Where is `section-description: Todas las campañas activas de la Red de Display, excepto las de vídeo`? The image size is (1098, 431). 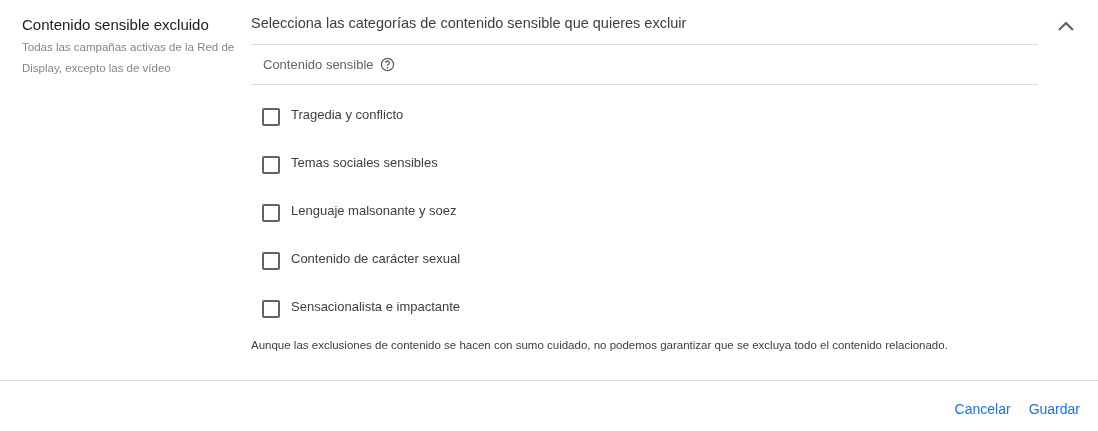 section-description: Todas las campañas activas de la Red de Display, excepto las de vídeo is located at coordinates (129, 58).